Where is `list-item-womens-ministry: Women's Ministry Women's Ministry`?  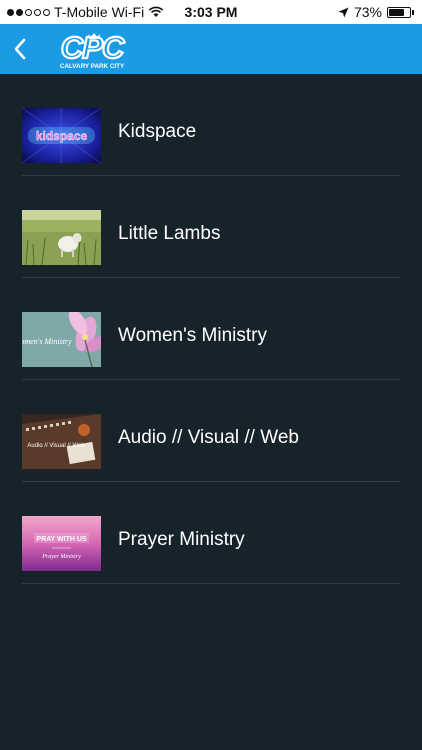
list-item-womens-ministry: Women's Ministry Women's Ministry is located at coordinates (211, 329).